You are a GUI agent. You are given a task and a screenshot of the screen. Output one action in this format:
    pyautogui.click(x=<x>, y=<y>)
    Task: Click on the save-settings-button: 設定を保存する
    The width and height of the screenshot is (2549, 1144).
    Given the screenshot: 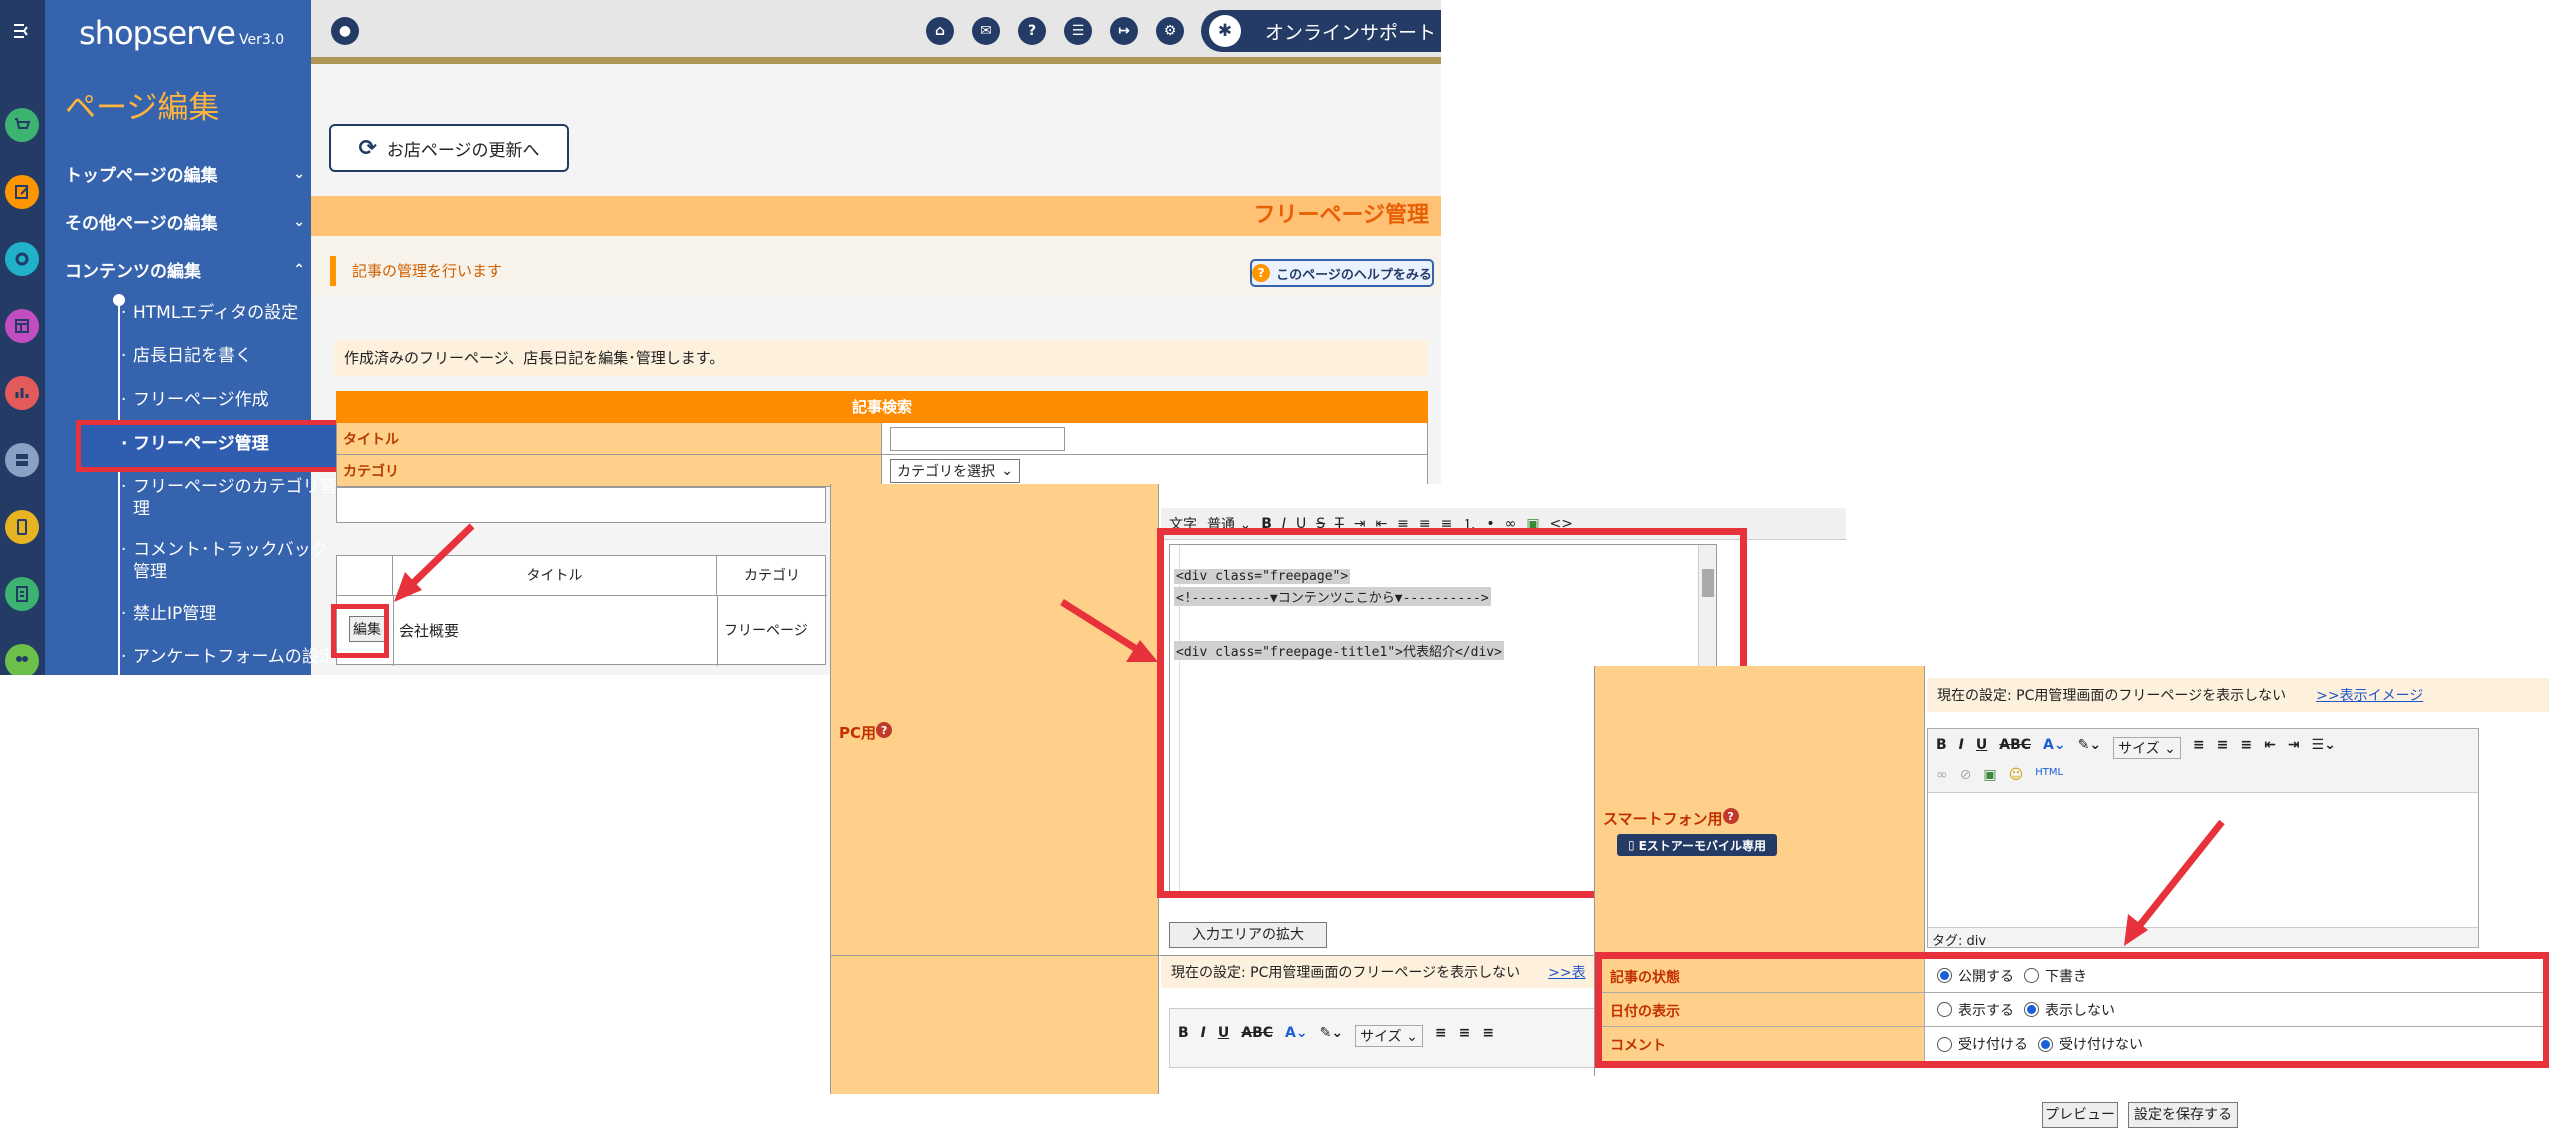 What is the action you would take?
    pyautogui.click(x=2183, y=1115)
    